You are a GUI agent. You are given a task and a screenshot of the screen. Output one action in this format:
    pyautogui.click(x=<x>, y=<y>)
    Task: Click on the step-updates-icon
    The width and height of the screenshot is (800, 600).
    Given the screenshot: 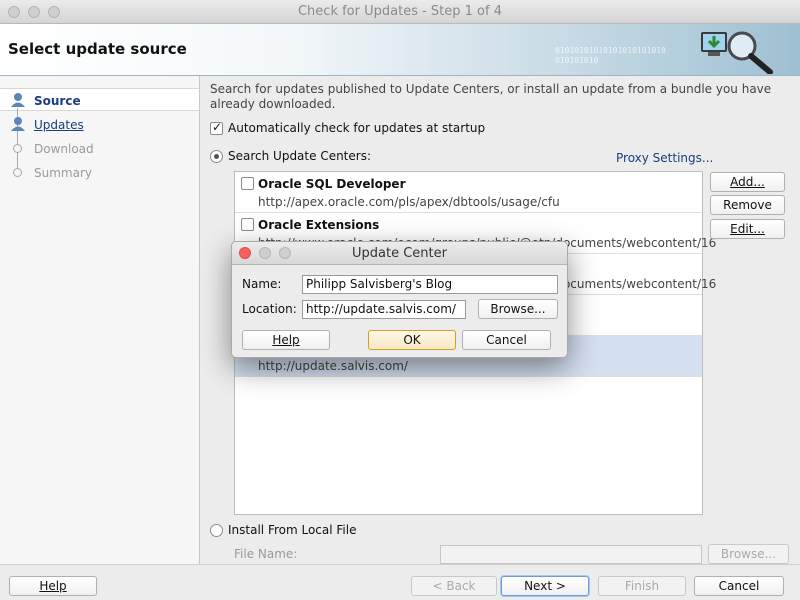 What is the action you would take?
    pyautogui.click(x=18, y=124)
    